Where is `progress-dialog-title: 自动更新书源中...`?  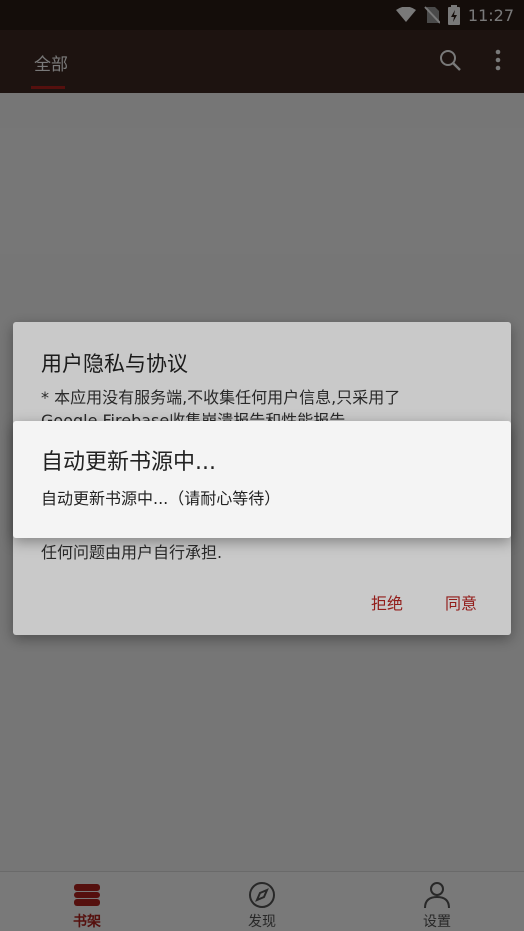 progress-dialog-title: 自动更新书源中... is located at coordinates (128, 462).